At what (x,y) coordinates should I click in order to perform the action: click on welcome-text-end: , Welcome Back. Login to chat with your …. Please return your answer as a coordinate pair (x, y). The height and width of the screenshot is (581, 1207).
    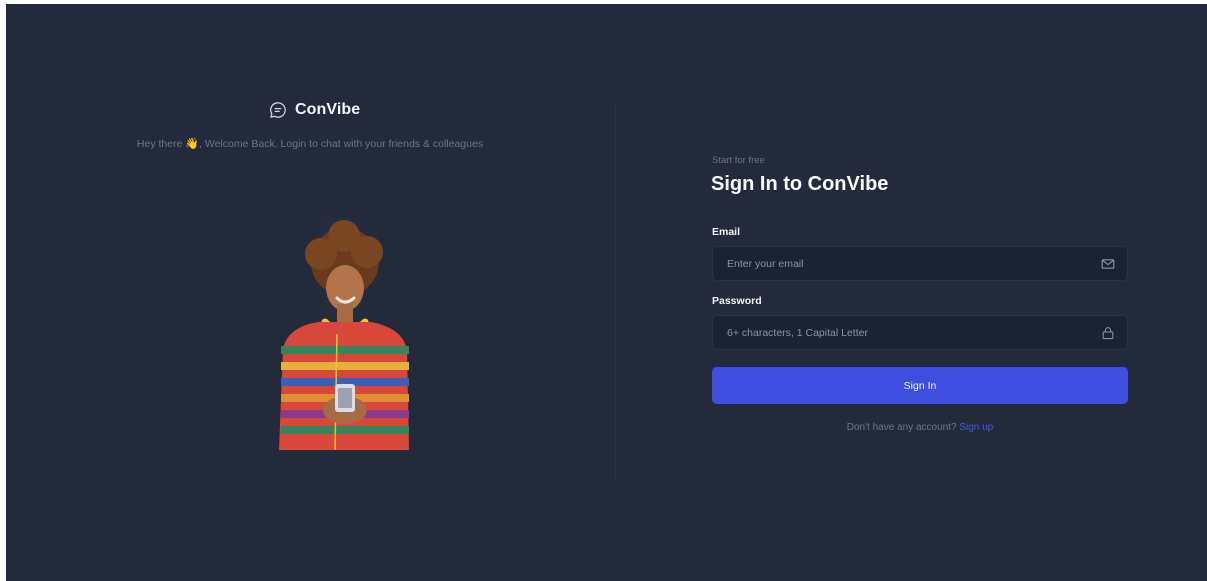
    Looking at the image, I should click on (341, 144).